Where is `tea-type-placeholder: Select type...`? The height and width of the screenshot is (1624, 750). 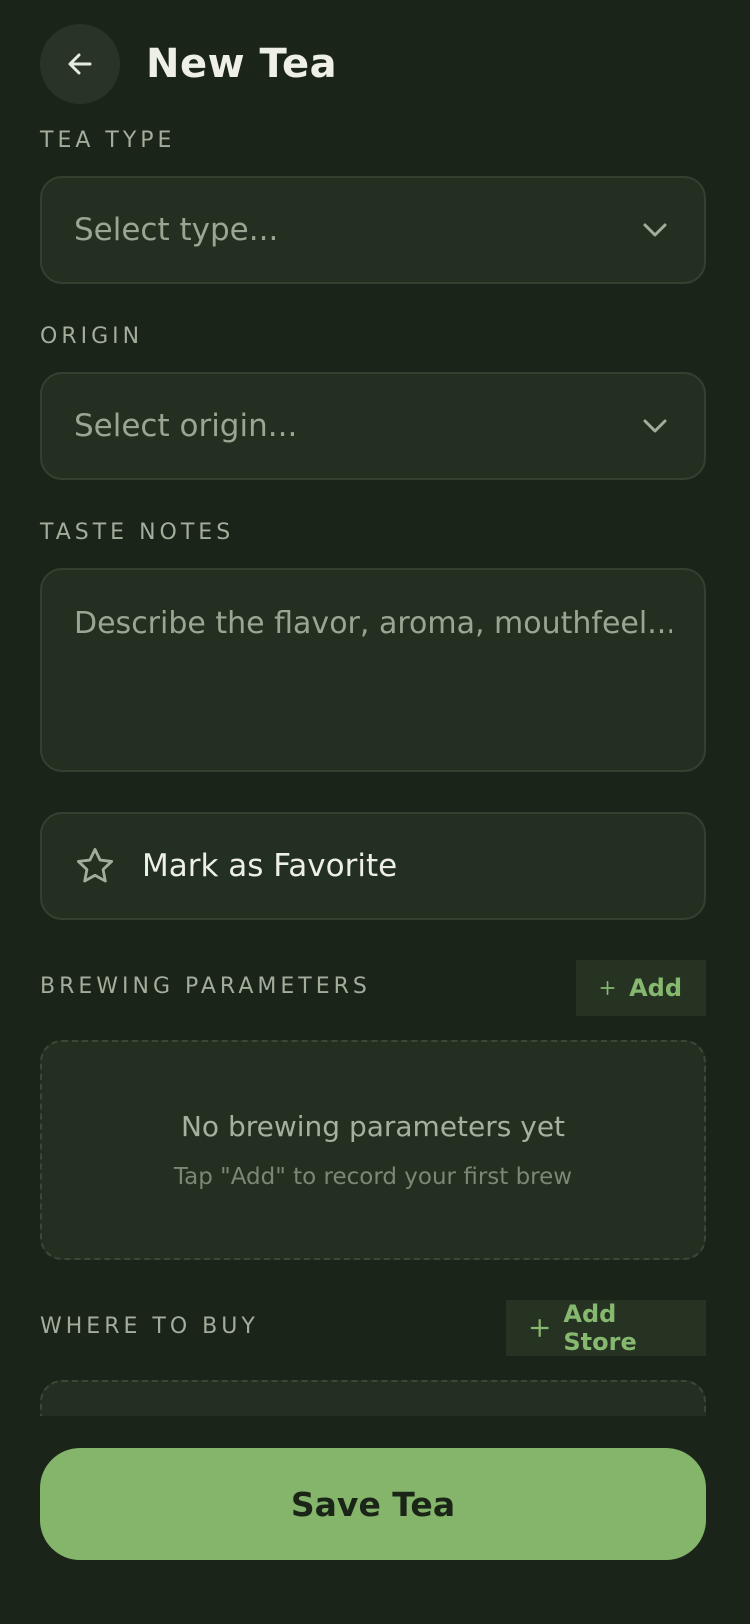
tea-type-placeholder: Select type... is located at coordinates (176, 230).